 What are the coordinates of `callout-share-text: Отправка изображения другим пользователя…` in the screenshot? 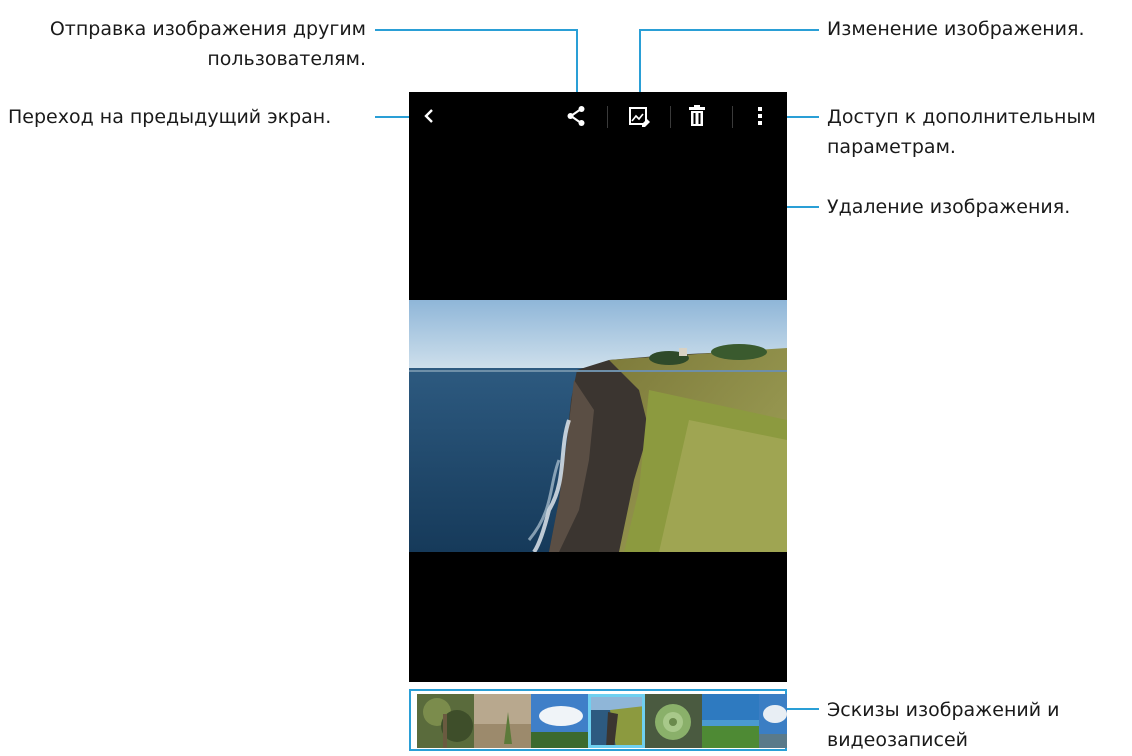 It's located at (207, 44).